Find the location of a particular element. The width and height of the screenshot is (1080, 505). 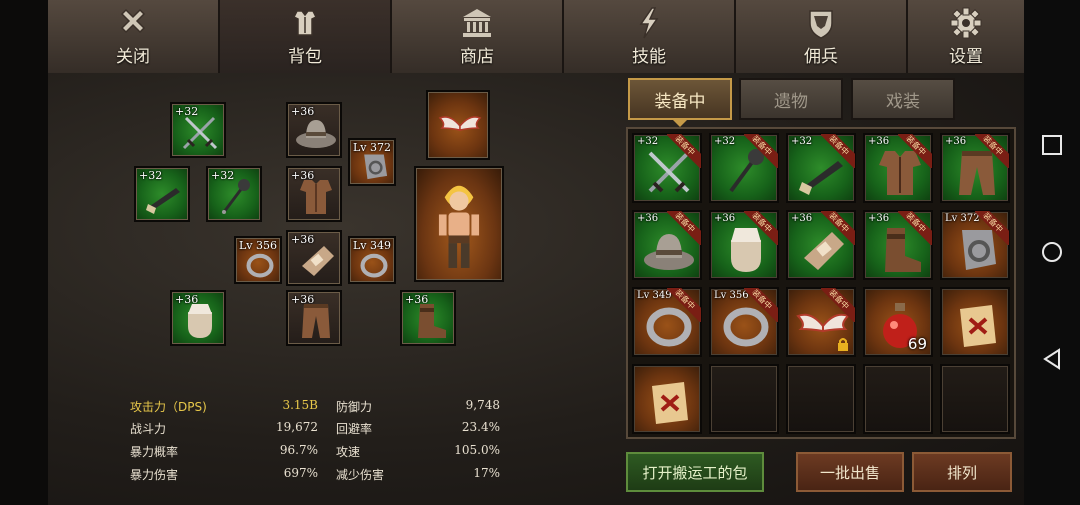

glove-icon is located at coordinates (200, 321).